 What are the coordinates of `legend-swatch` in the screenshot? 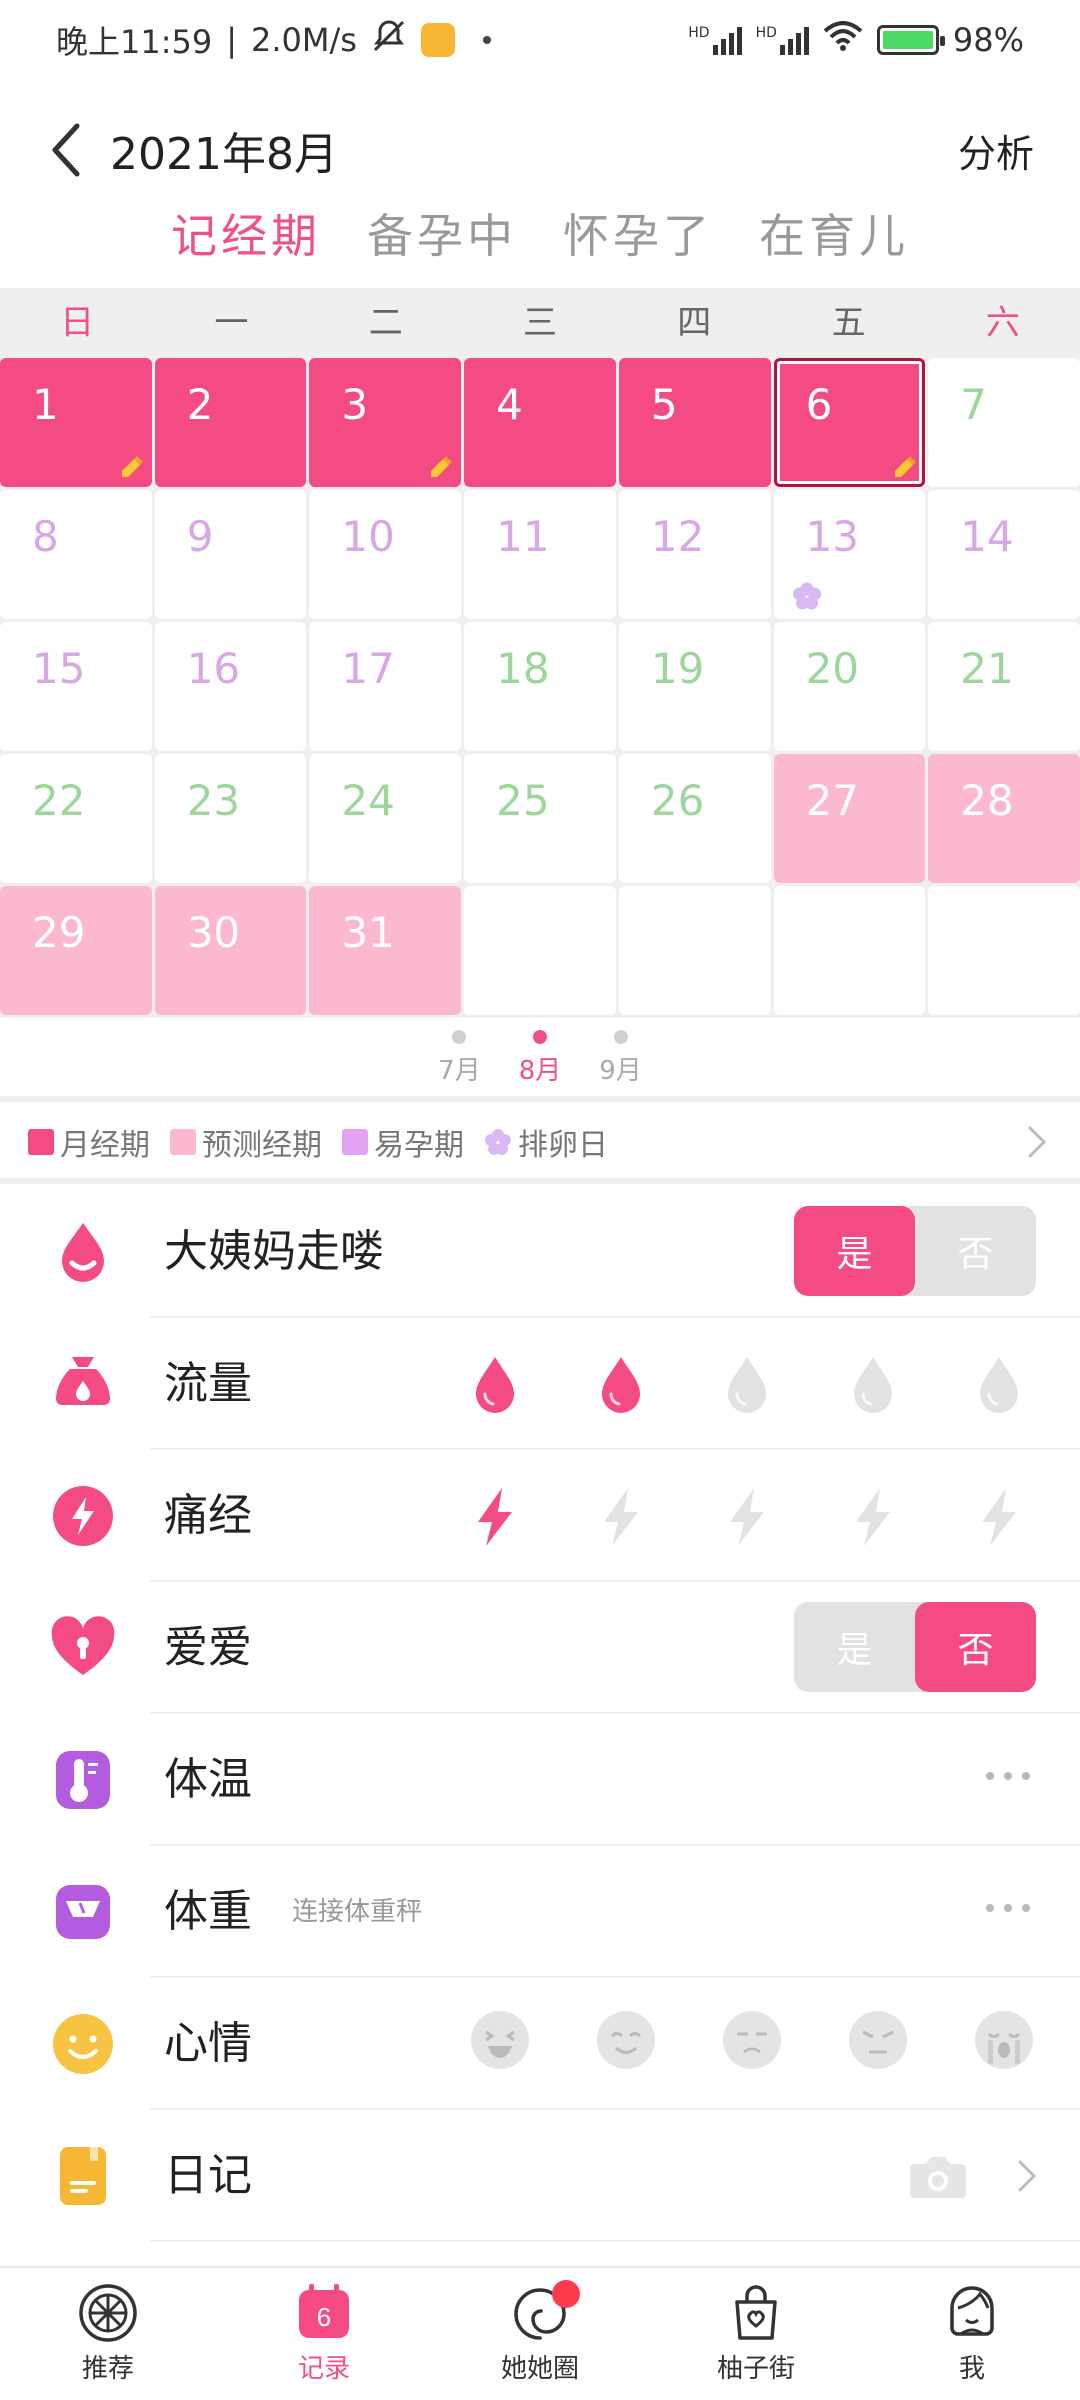 It's located at (183, 1142).